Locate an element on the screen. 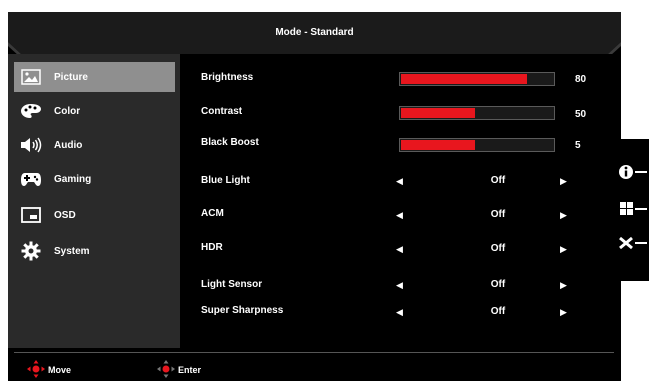  light-sensor-right-arrow-icon: ▶ is located at coordinates (563, 285).